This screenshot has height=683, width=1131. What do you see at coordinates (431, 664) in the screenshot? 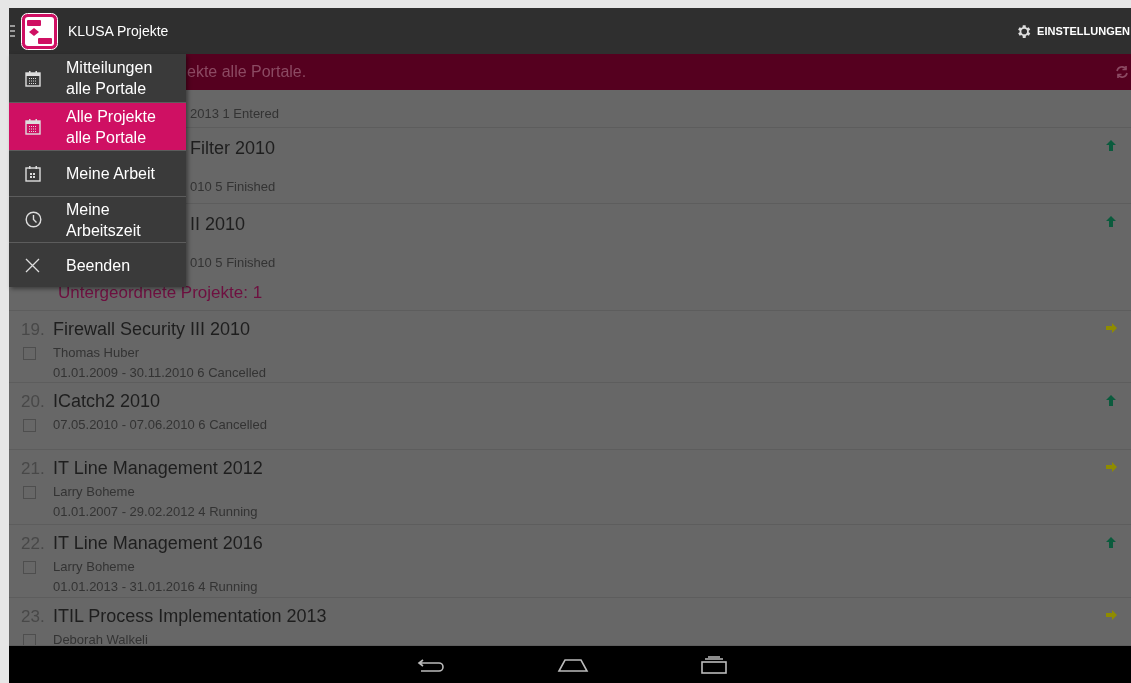
I see `back-icon` at bounding box center [431, 664].